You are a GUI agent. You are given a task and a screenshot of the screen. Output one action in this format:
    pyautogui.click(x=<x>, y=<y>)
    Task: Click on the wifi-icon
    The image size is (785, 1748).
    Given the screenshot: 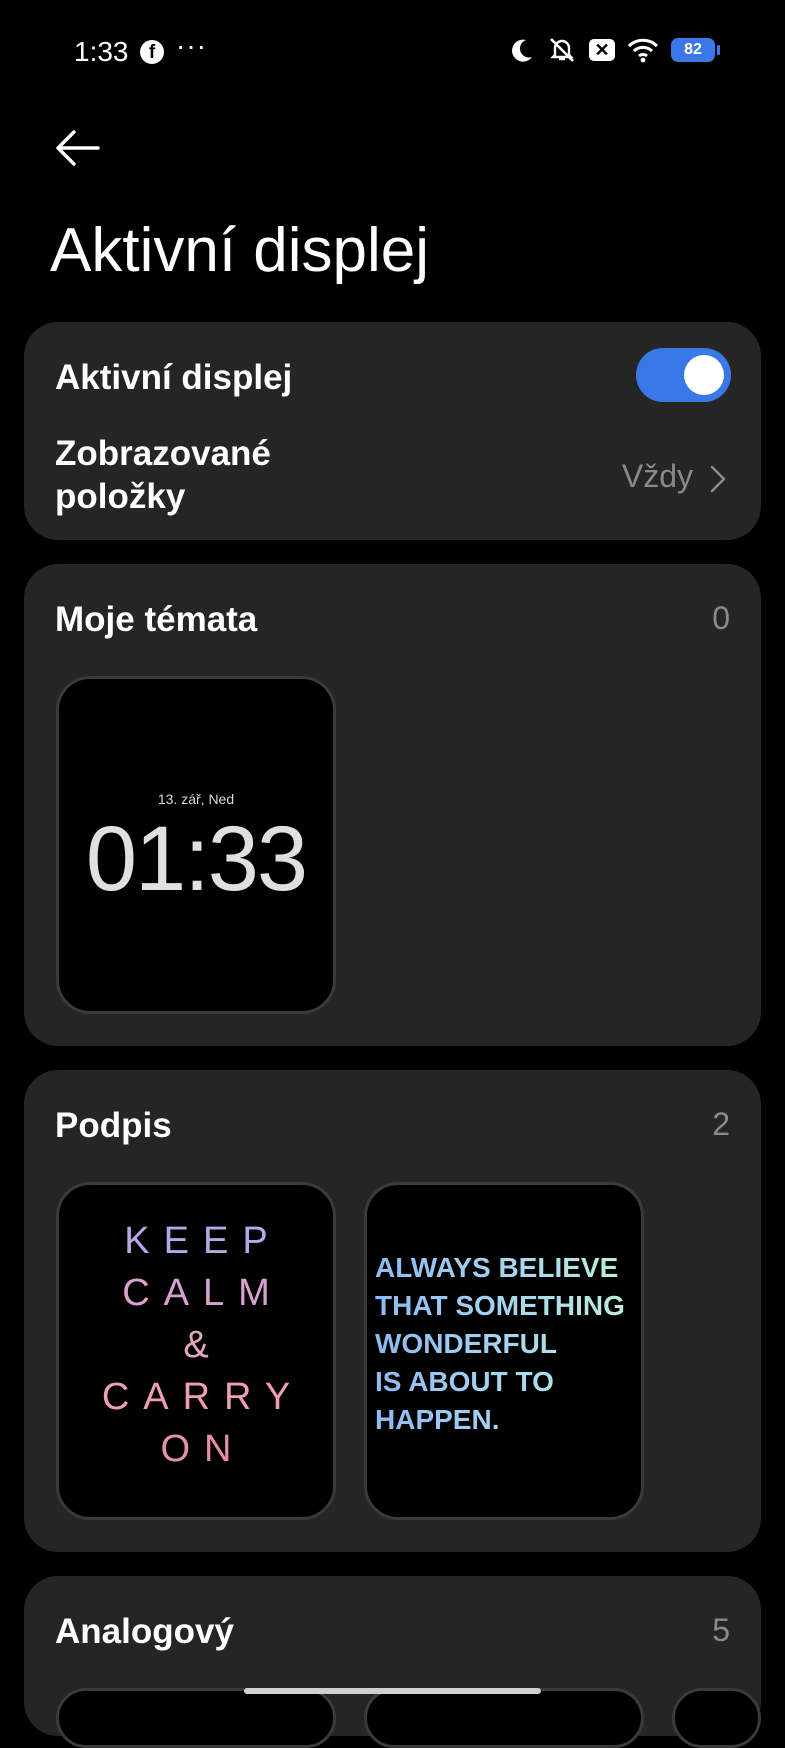 What is the action you would take?
    pyautogui.click(x=643, y=50)
    